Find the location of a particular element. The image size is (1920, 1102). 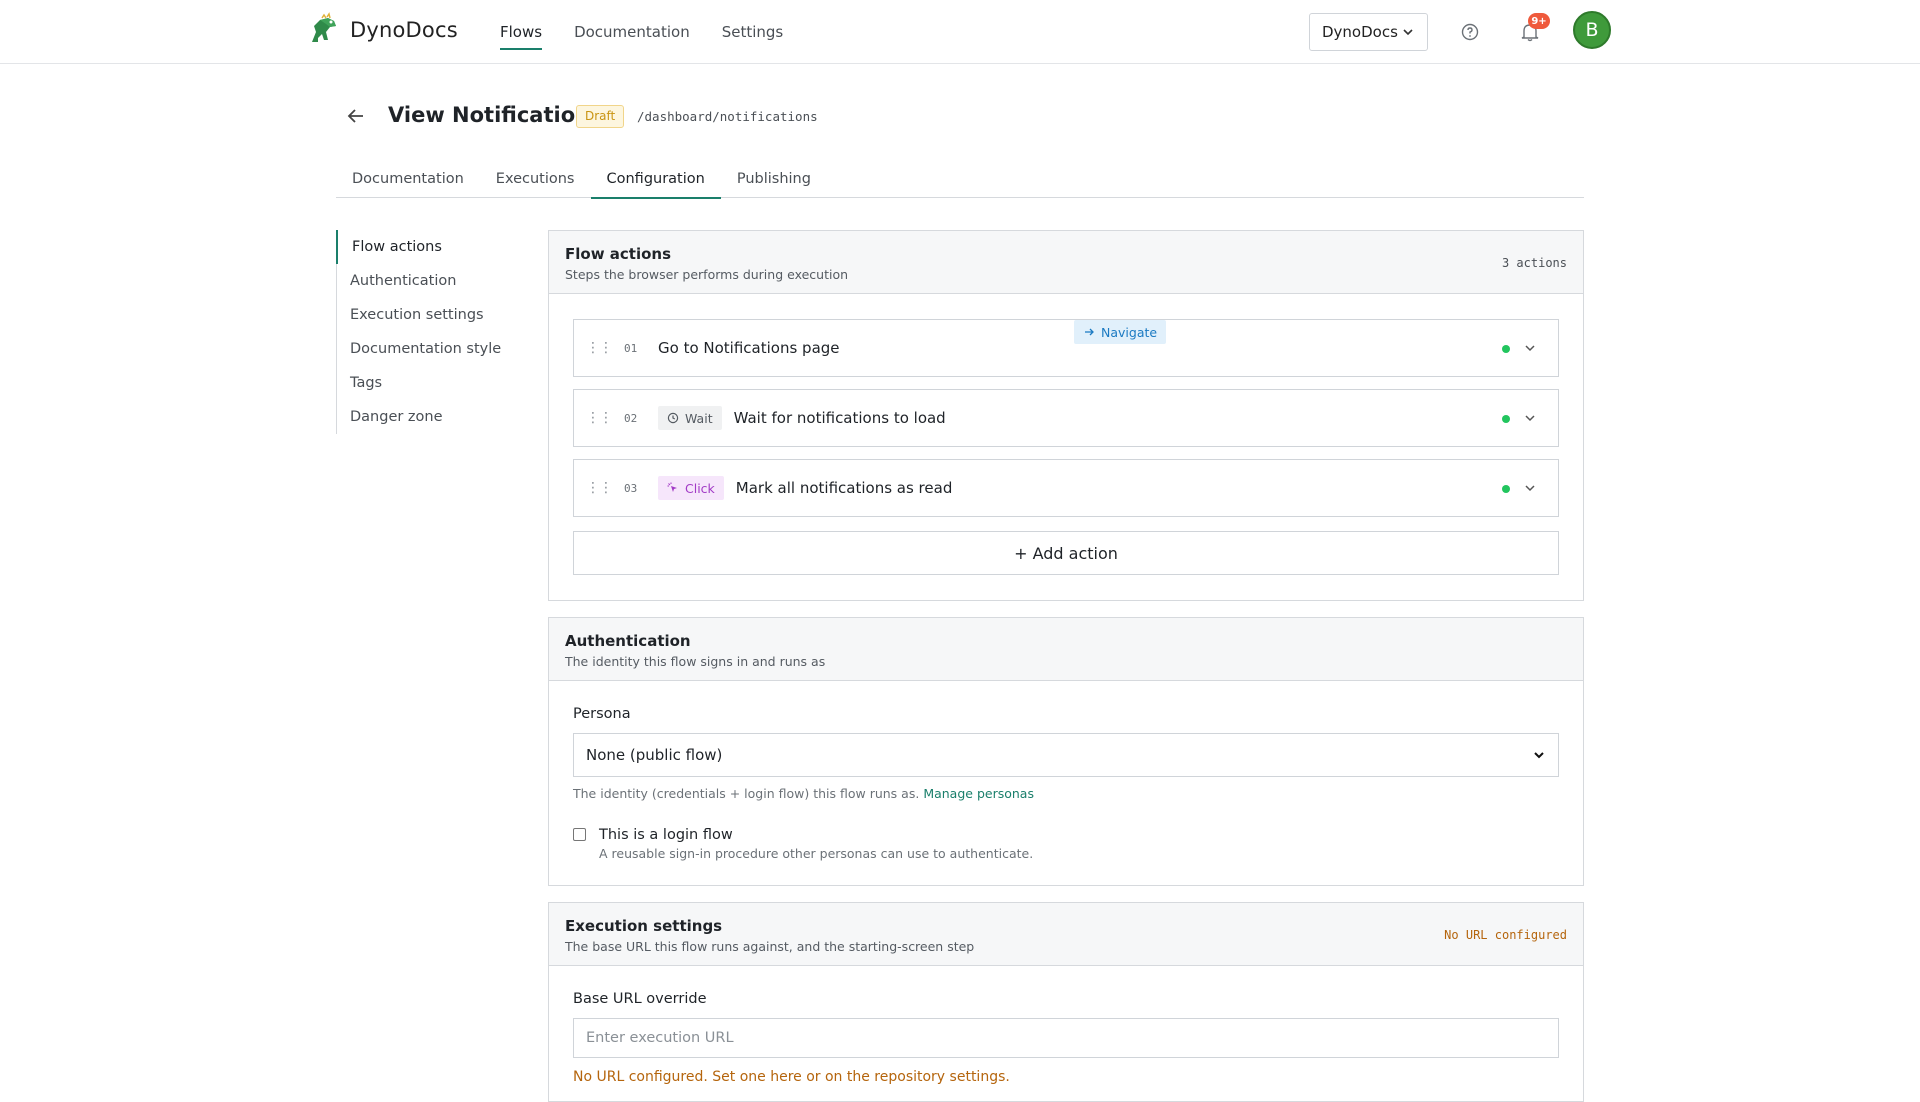

base-url-label: Base URL override is located at coordinates (640, 999).